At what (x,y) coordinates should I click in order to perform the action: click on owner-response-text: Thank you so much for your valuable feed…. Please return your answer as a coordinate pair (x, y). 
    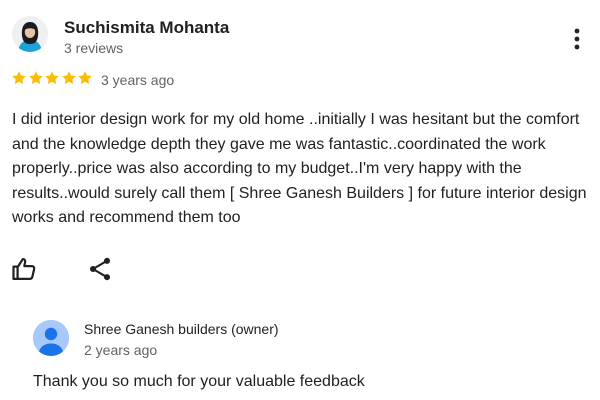
    Looking at the image, I should click on (199, 381).